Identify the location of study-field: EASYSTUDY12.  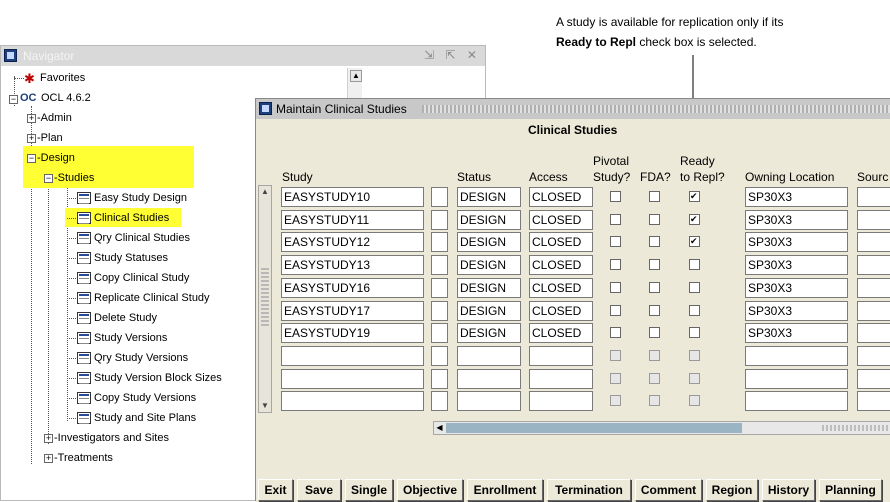
(352, 242).